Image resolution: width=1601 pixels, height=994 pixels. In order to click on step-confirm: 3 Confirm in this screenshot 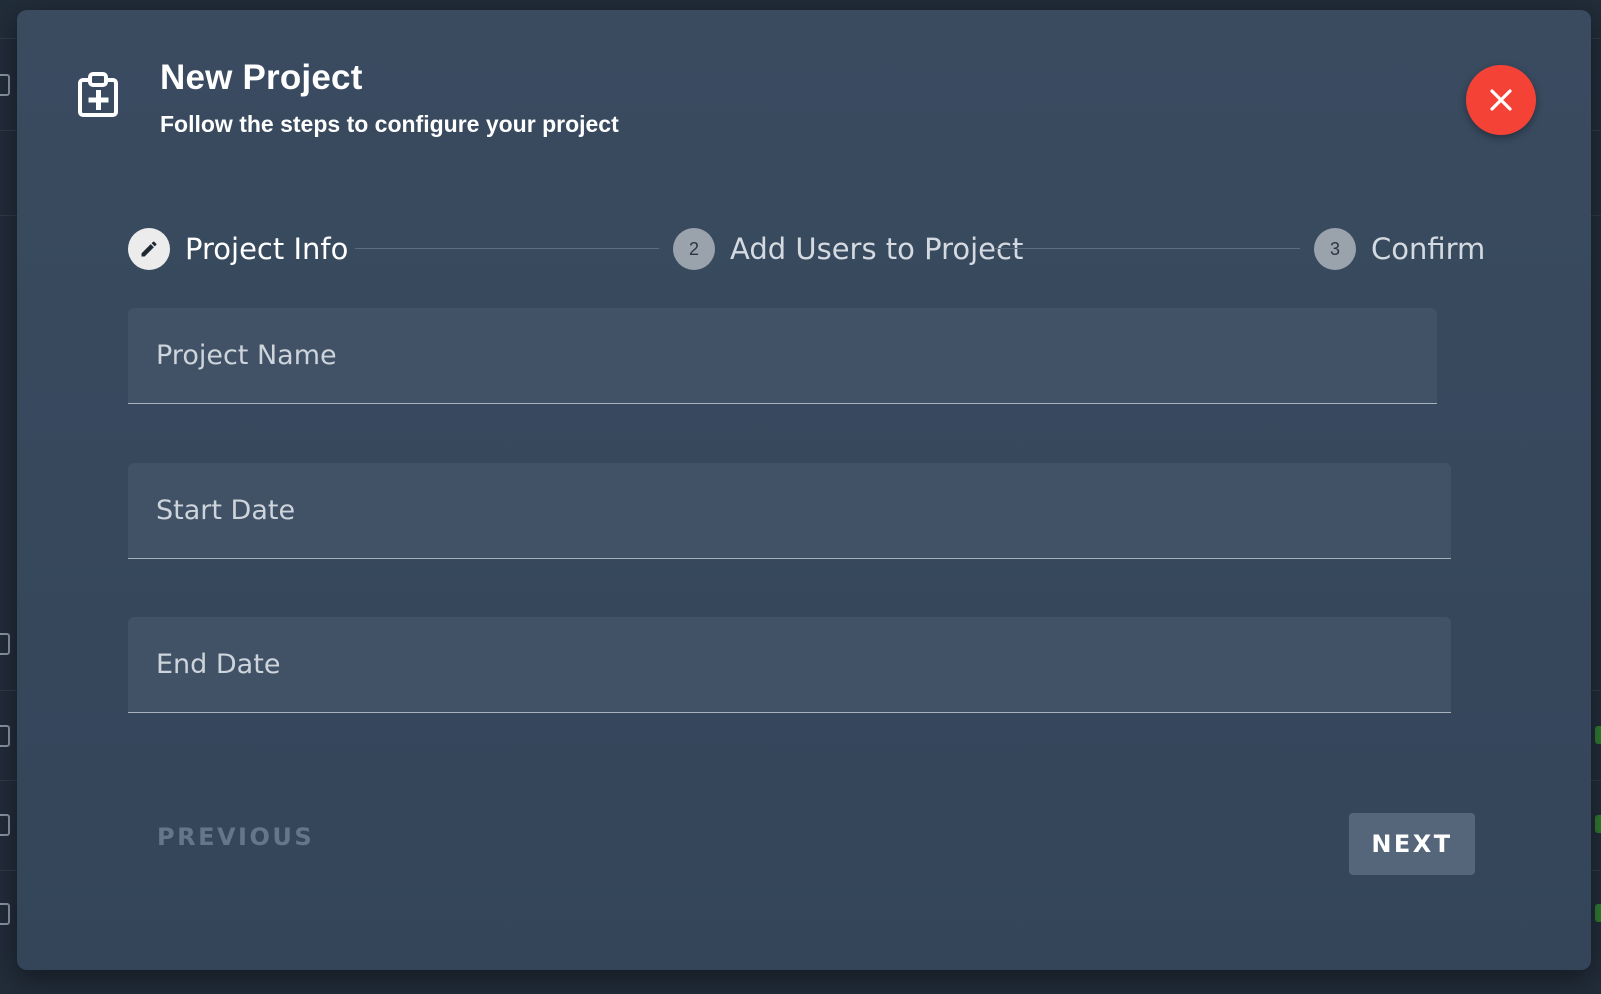, I will do `click(1399, 249)`.